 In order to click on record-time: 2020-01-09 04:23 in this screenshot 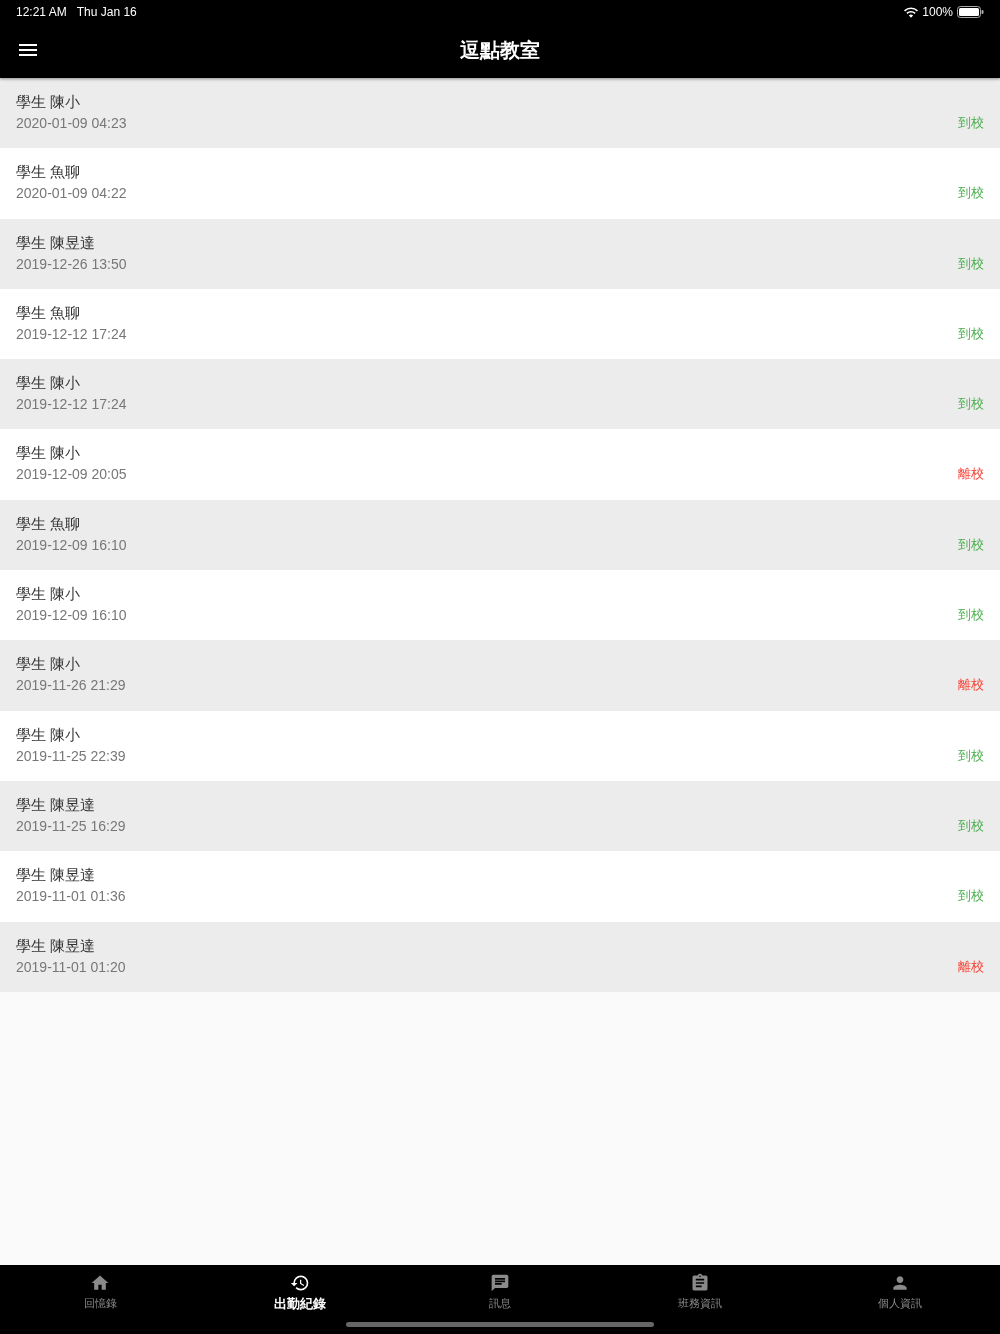, I will do `click(72, 123)`.